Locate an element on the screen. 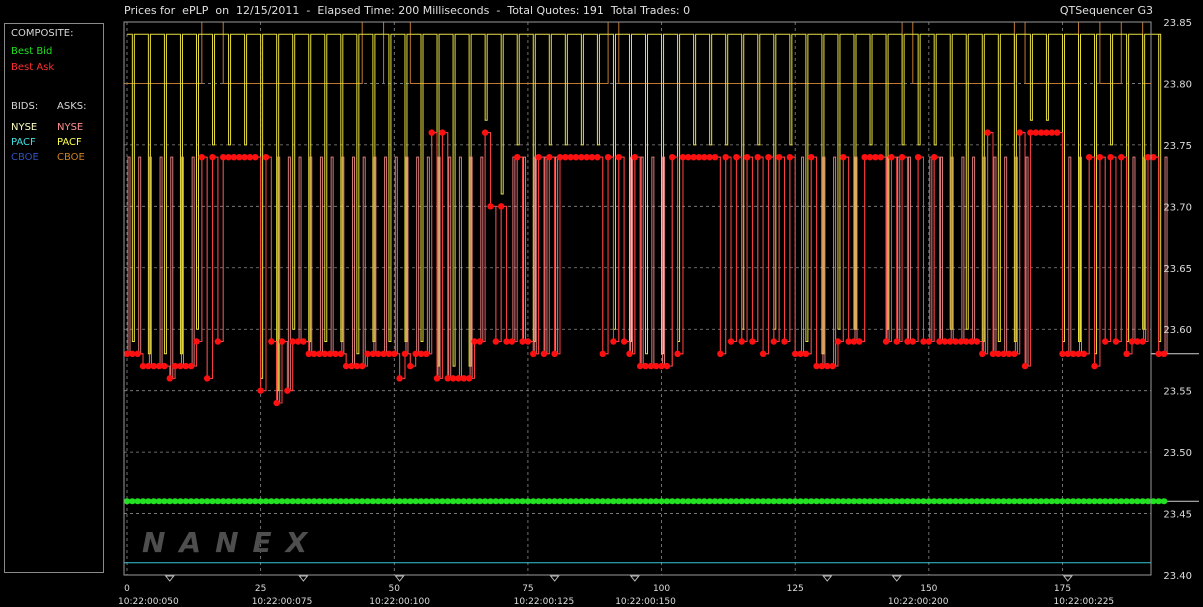 The image size is (1203, 607). x-tick-label: 150 is located at coordinates (928, 589).